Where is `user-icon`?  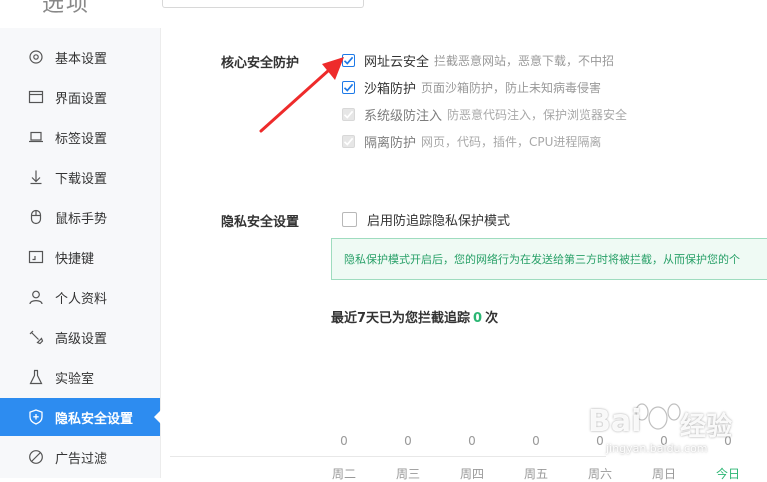 user-icon is located at coordinates (36, 297).